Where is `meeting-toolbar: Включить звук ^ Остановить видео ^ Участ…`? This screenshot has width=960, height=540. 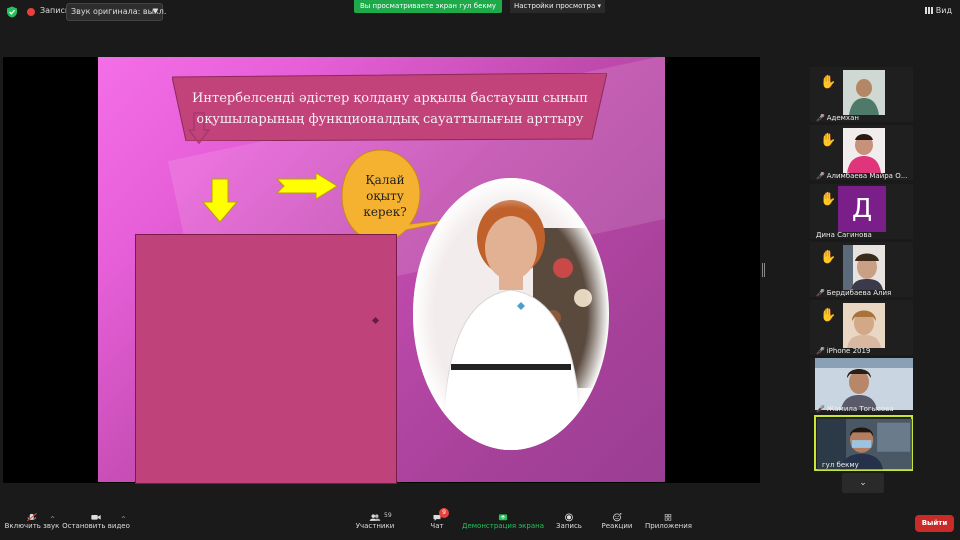
meeting-toolbar: Включить звук ^ Остановить видео ^ Участ… is located at coordinates (480, 519).